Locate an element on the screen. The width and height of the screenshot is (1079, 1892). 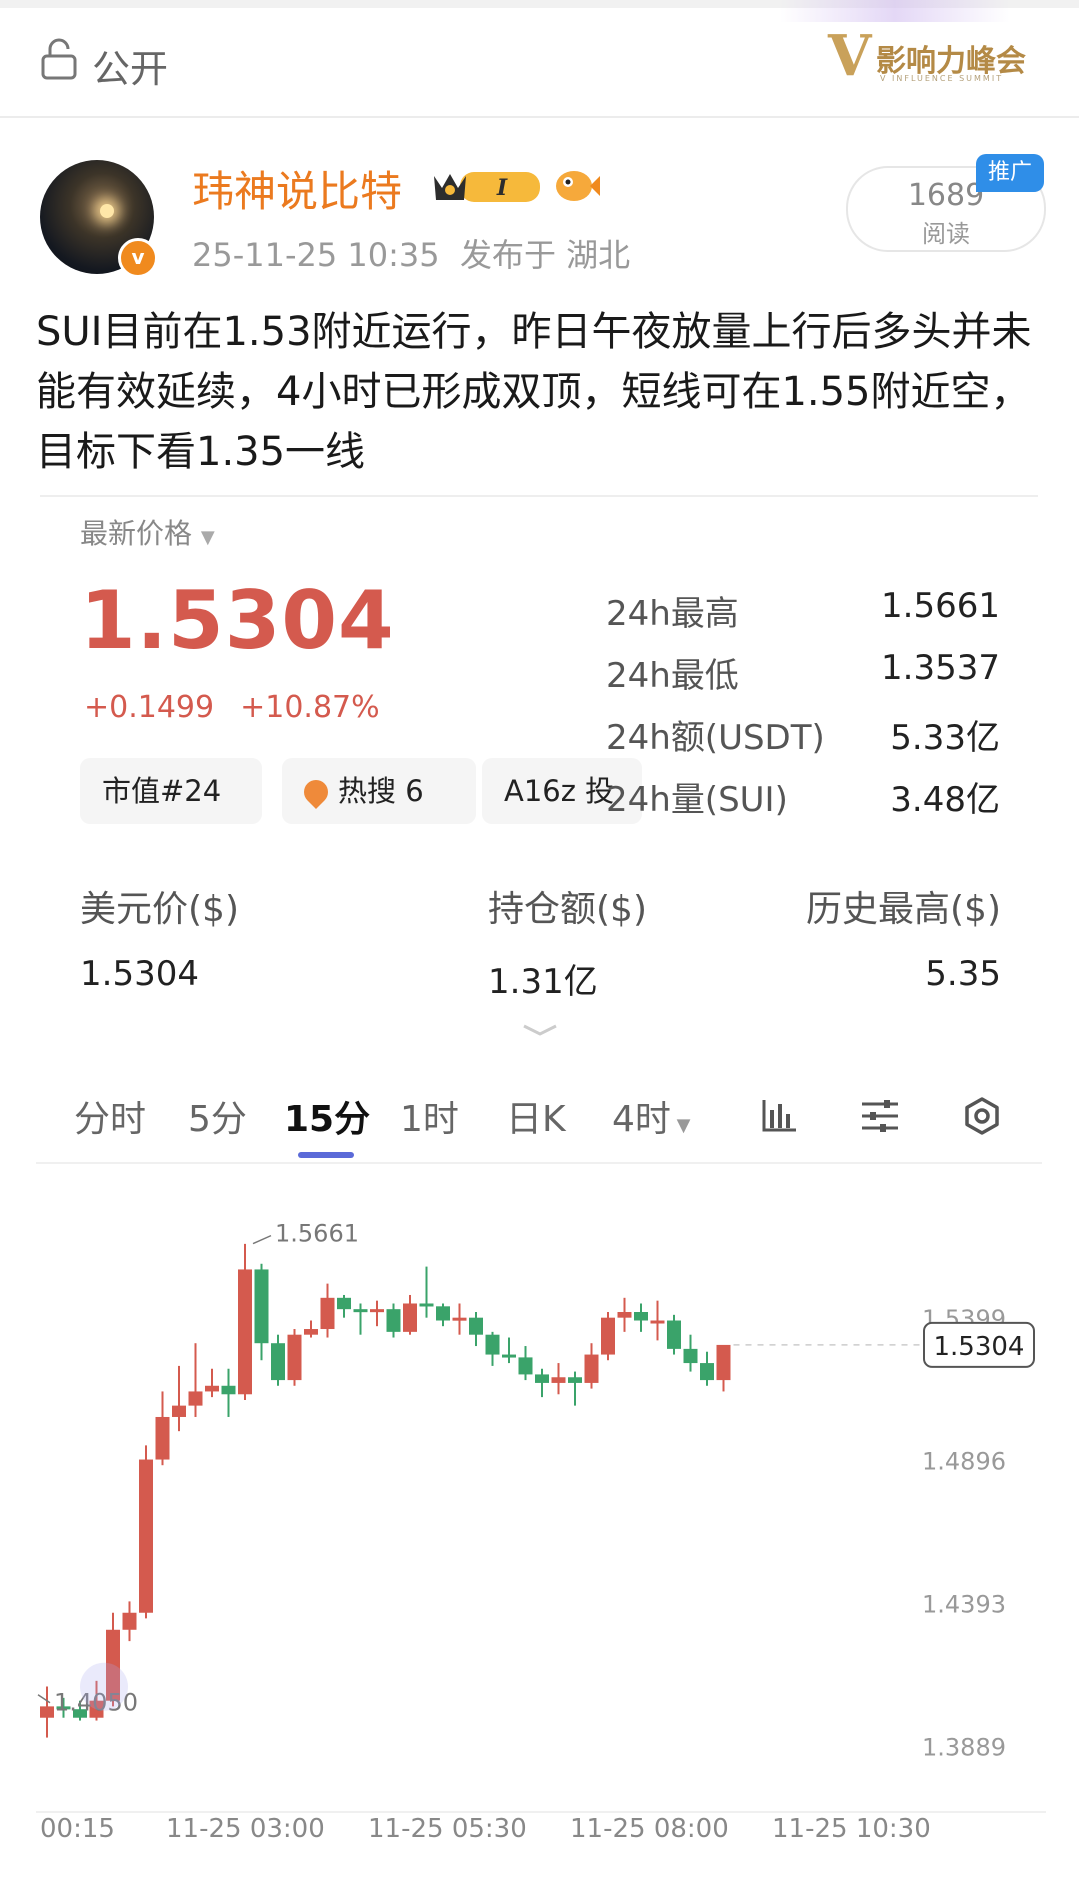
indicator-bars-icon is located at coordinates (780, 1116).